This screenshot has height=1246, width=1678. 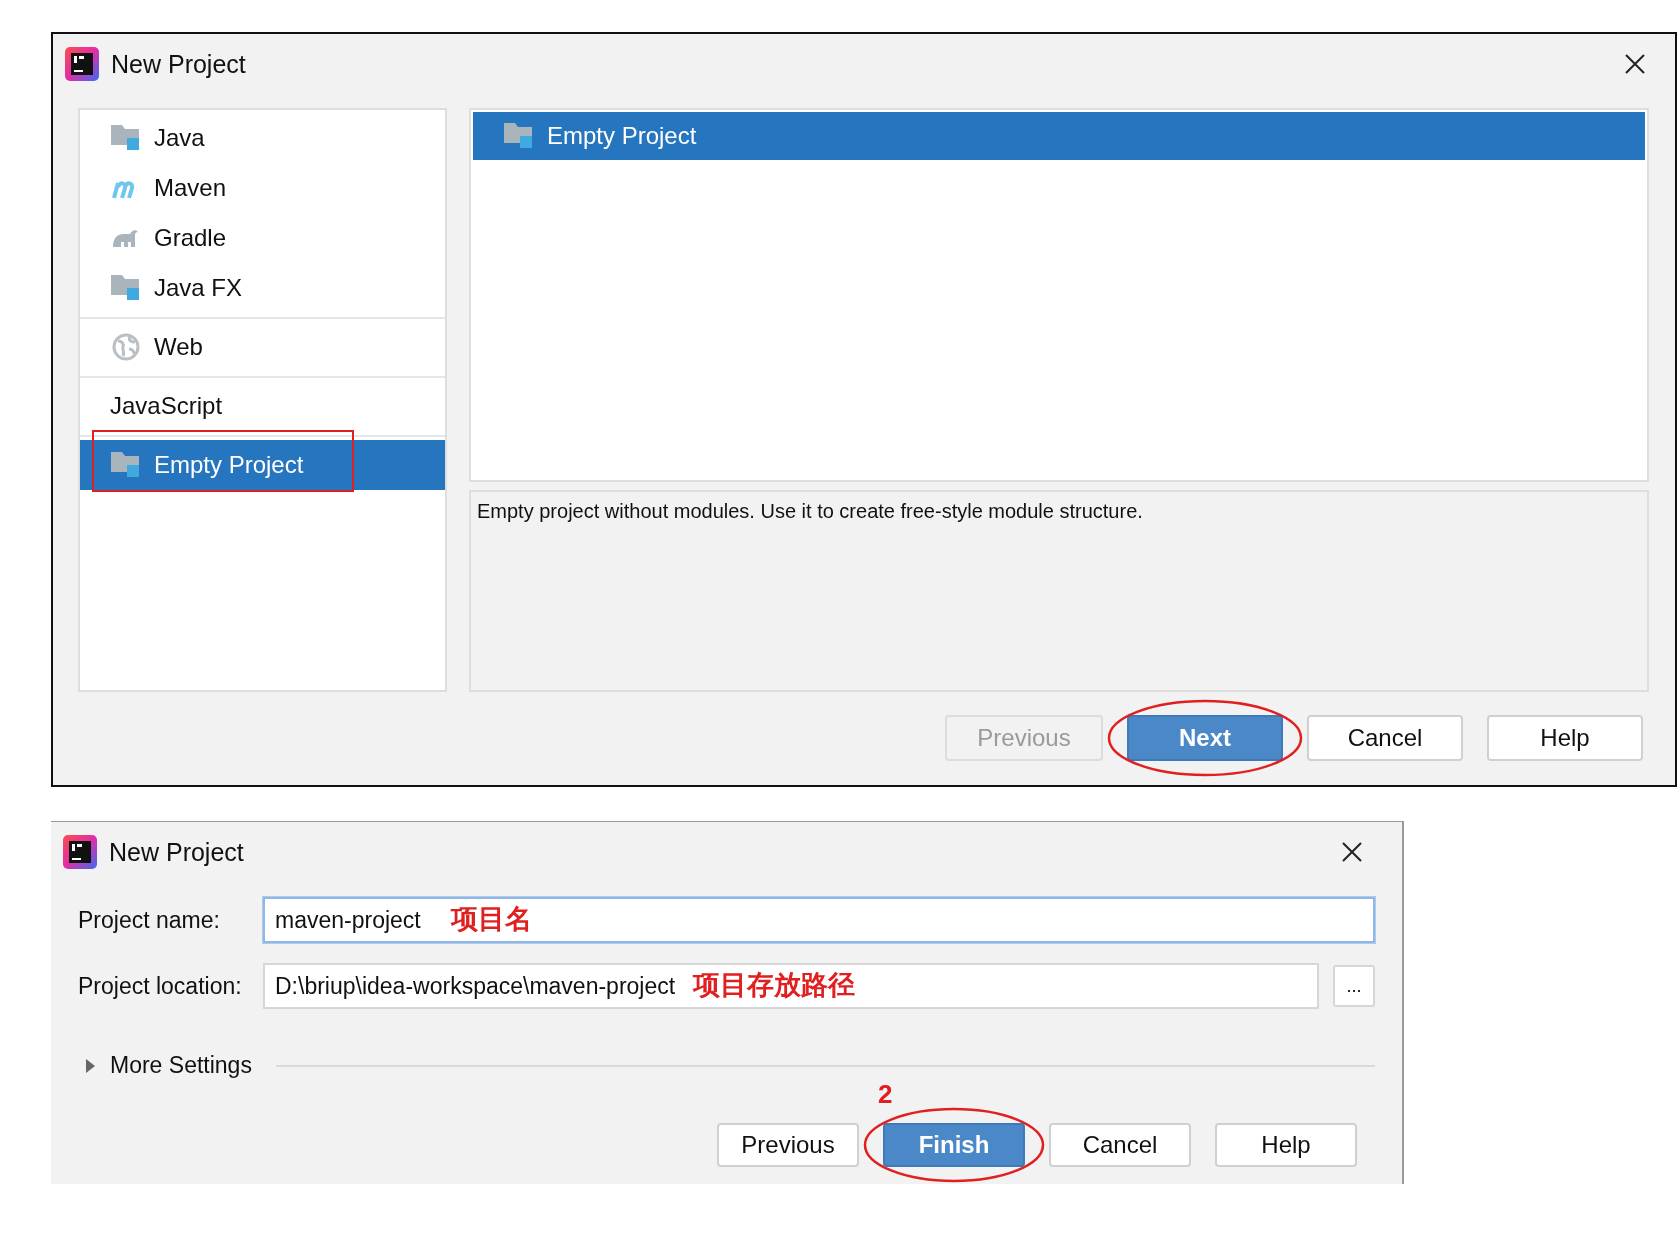 I want to click on expand-arrow-icon, so click(x=90, y=1065).